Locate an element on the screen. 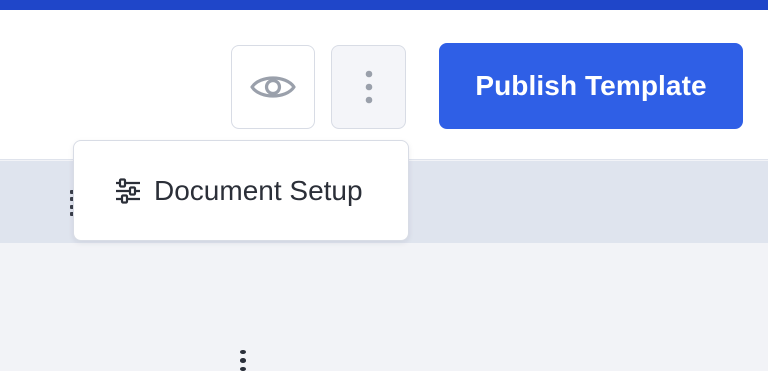 The height and width of the screenshot is (371, 768). publish-template-button: Publish Template is located at coordinates (591, 86).